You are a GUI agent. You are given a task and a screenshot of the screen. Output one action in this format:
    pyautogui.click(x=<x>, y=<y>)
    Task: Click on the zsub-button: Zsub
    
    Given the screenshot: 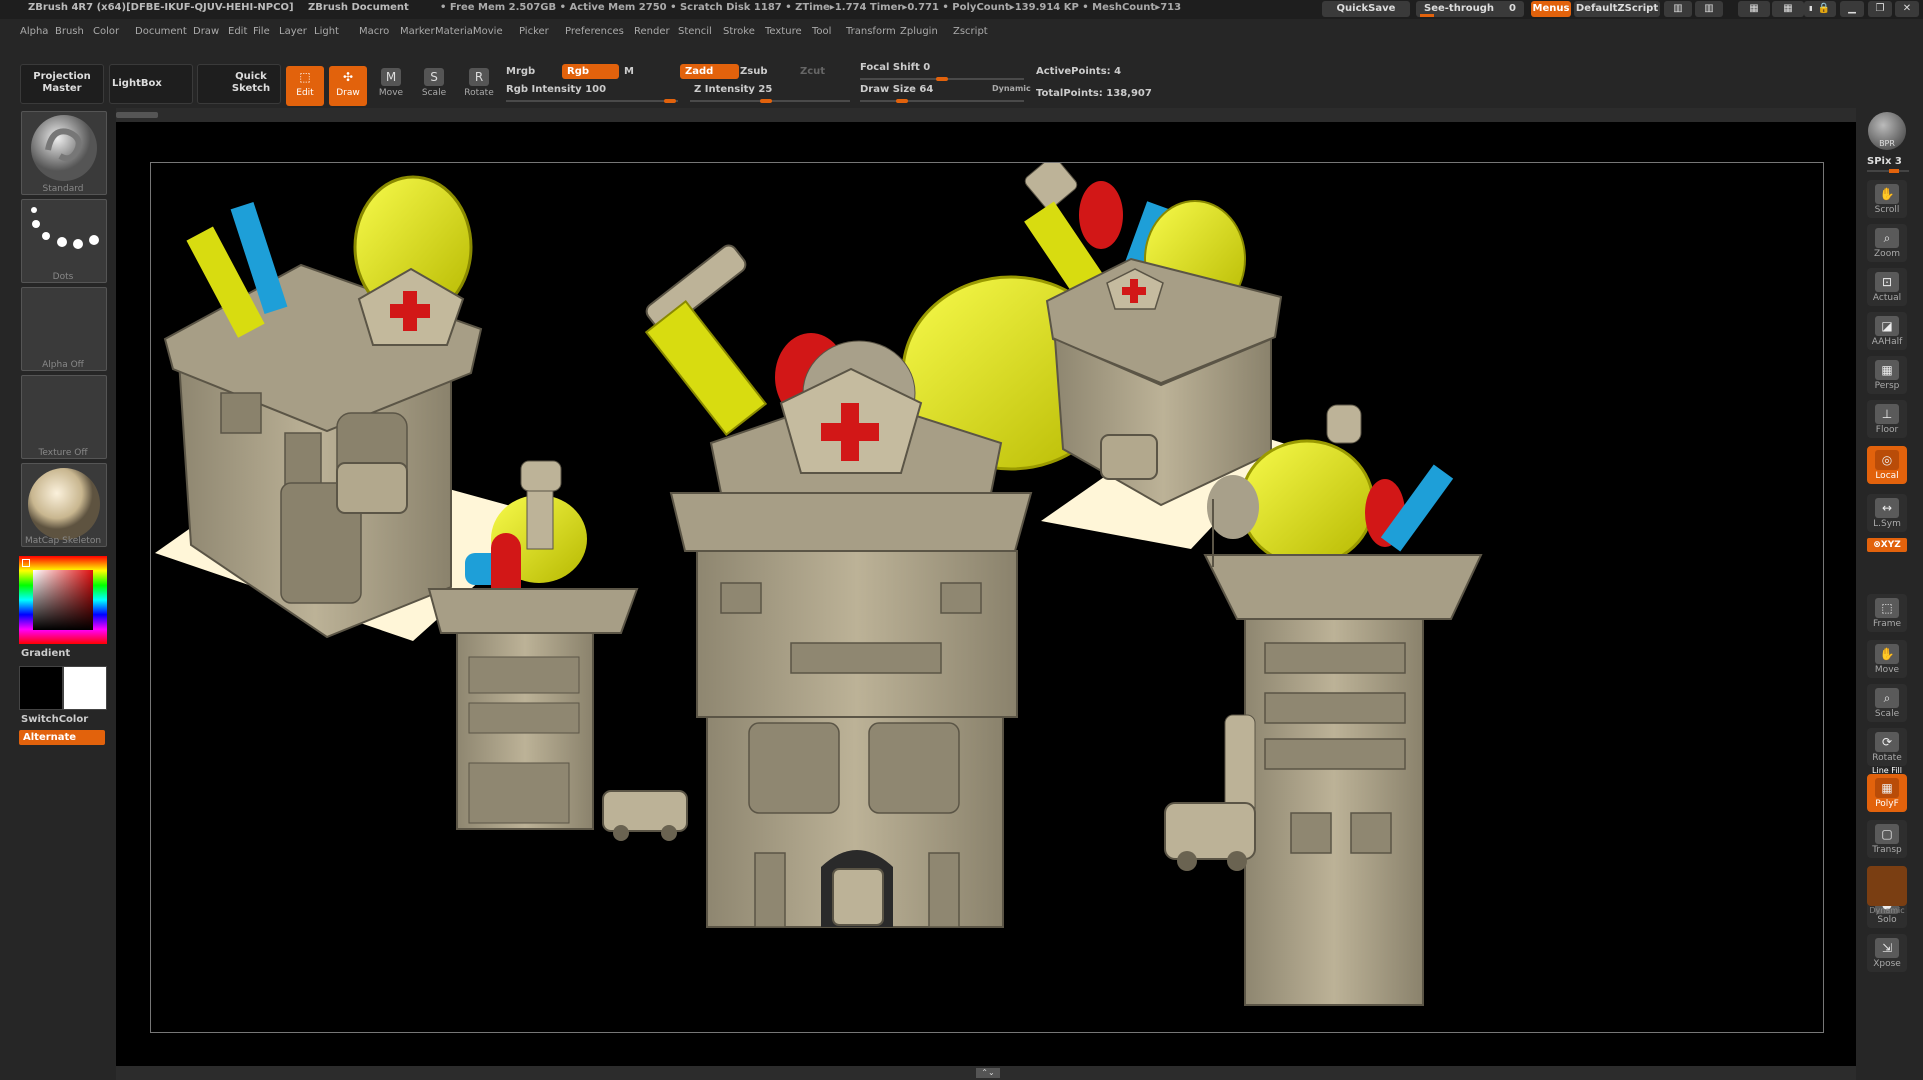 What is the action you would take?
    pyautogui.click(x=753, y=71)
    